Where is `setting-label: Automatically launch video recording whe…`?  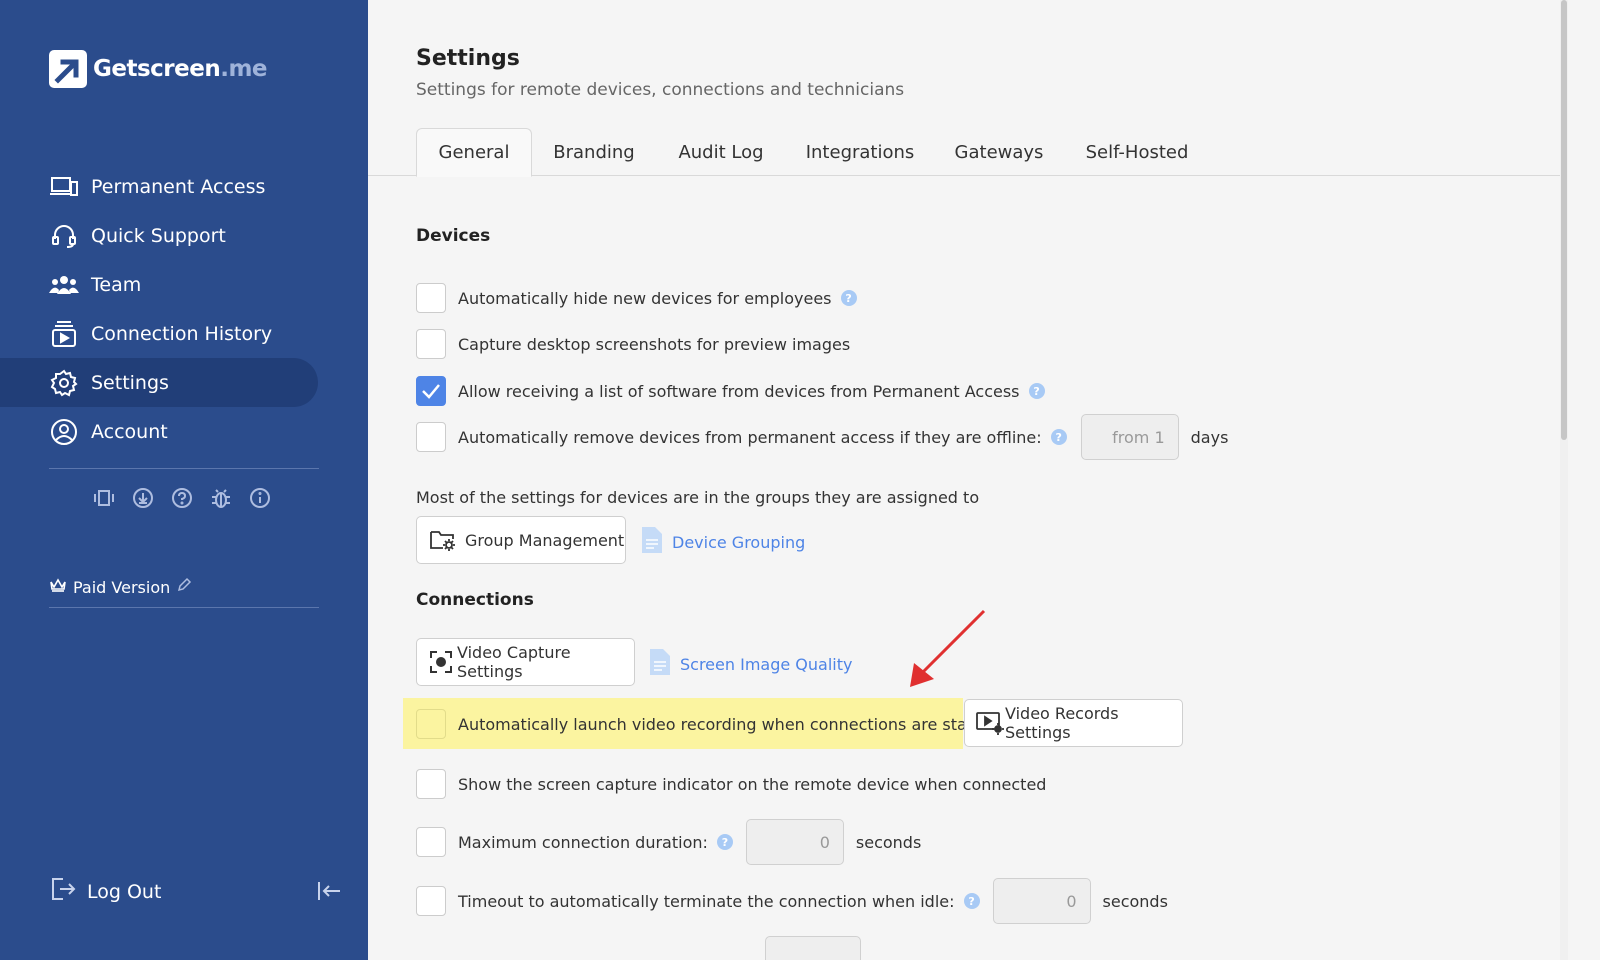
setting-label: Automatically launch video recording whe… is located at coordinates (729, 724).